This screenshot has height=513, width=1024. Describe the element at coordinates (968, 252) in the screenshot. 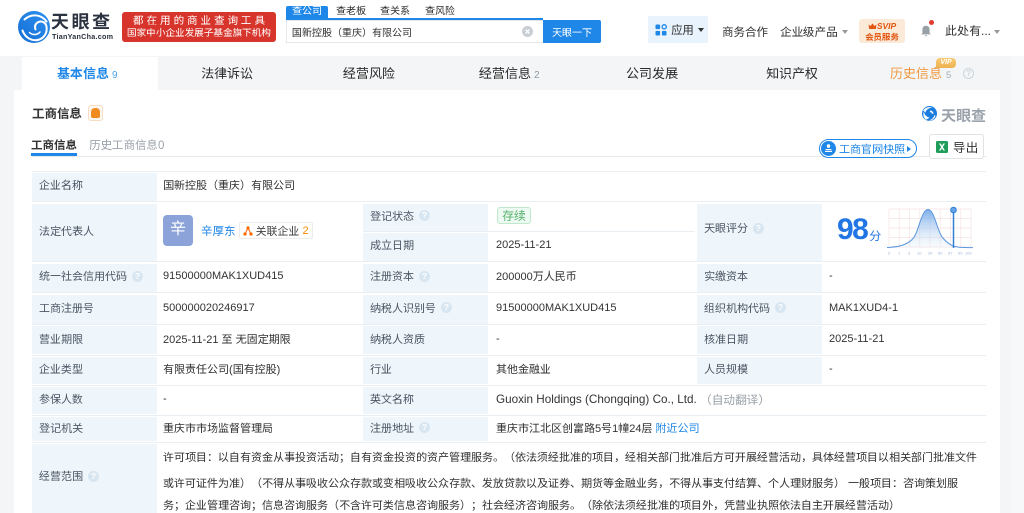

I see `svg-text: 100` at that location.